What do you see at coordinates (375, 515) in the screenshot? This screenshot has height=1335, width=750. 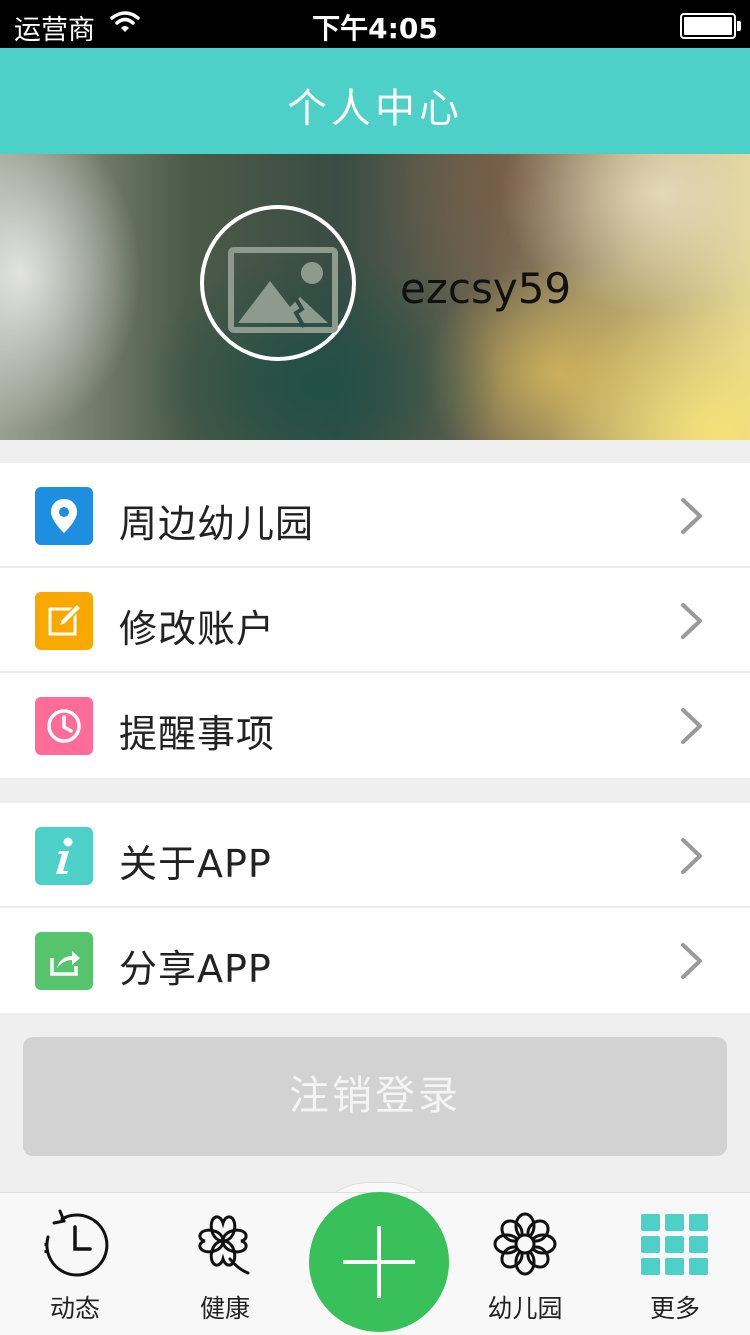 I see `menu-item-nearby-kindergarten: 周边幼儿园` at bounding box center [375, 515].